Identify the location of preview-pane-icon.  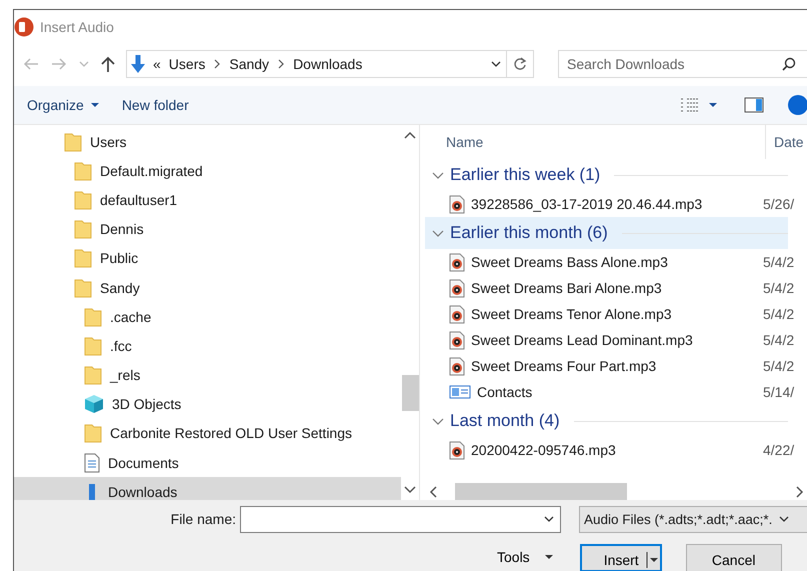
(754, 105).